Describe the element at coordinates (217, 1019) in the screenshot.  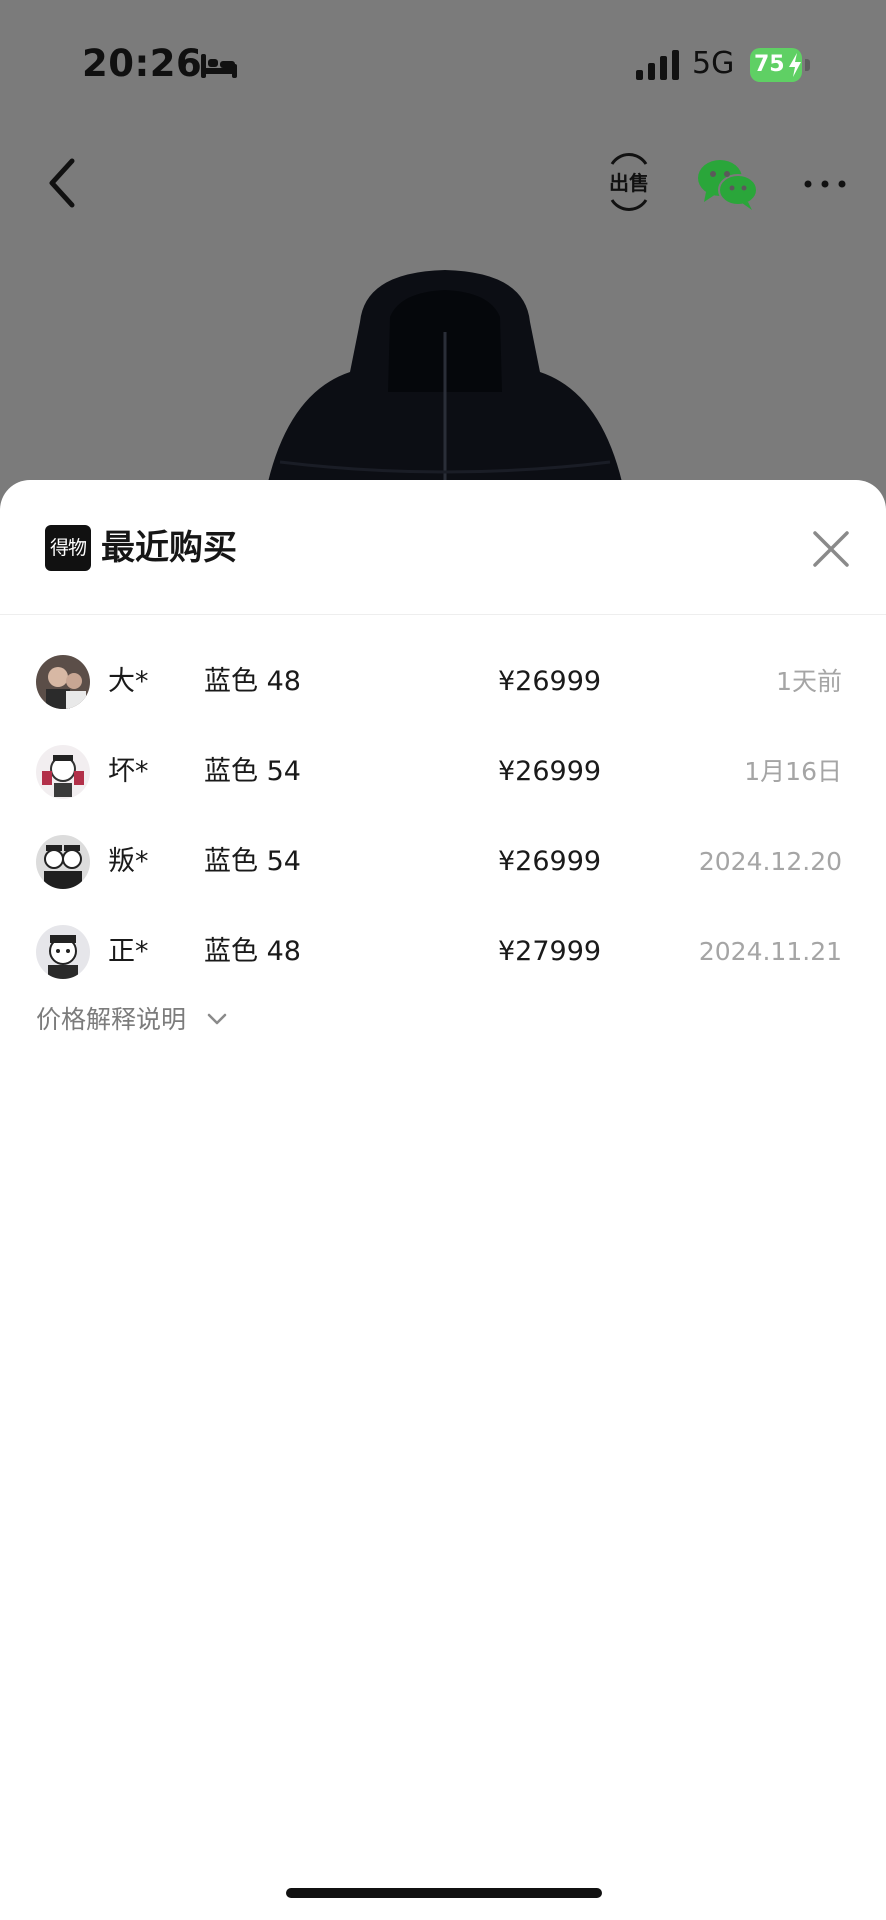
I see `chevron-down-icon` at that location.